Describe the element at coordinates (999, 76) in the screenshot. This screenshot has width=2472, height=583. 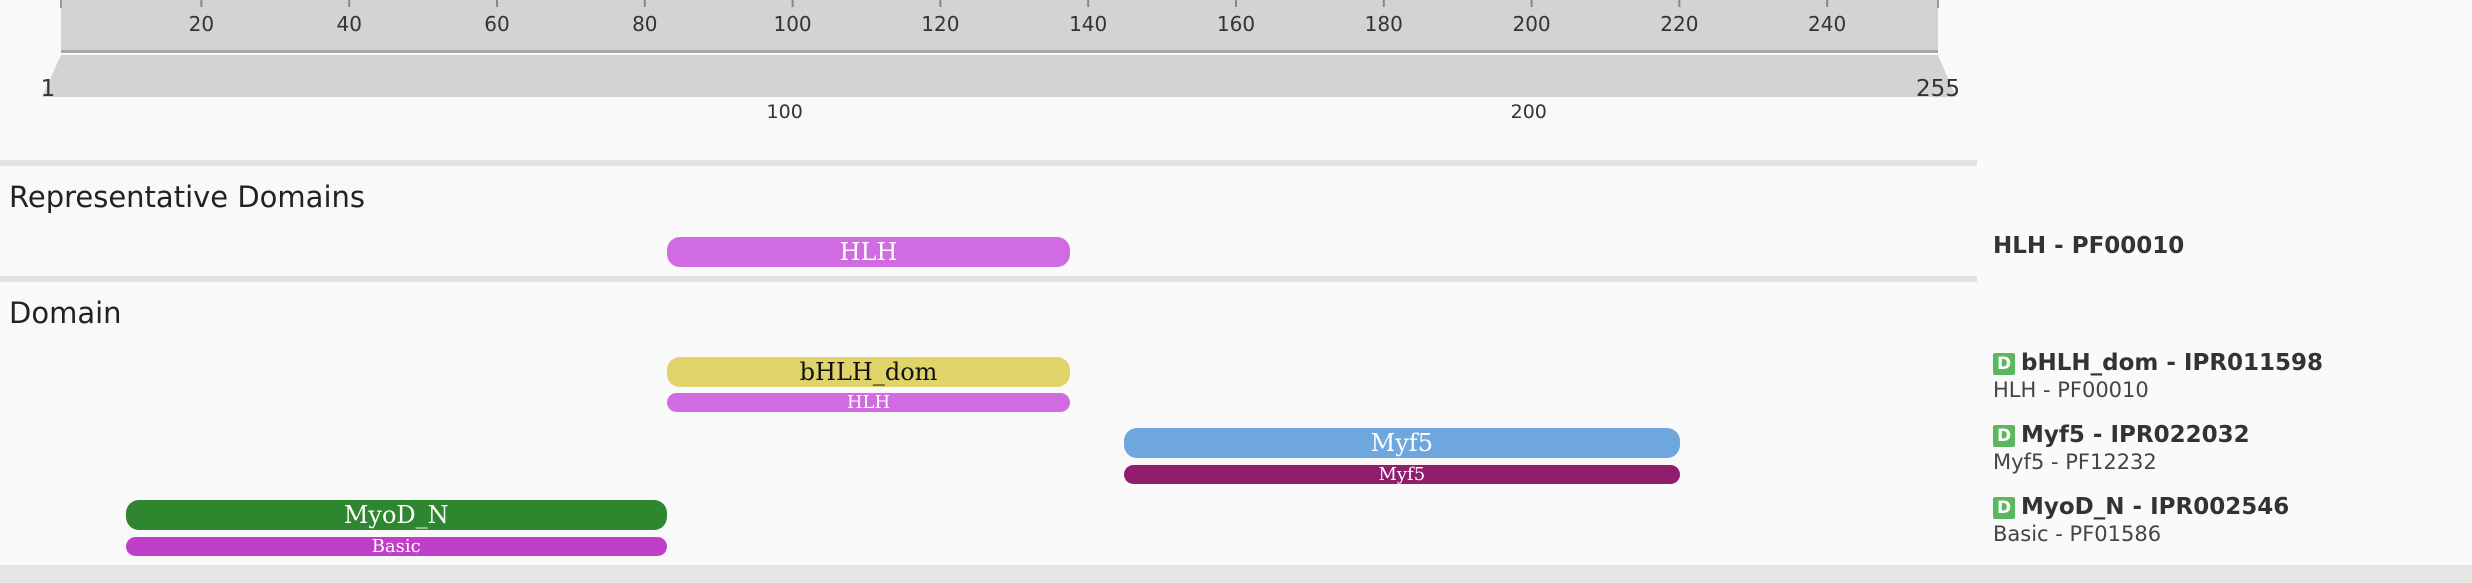
I see `zoom-trapezoid` at that location.